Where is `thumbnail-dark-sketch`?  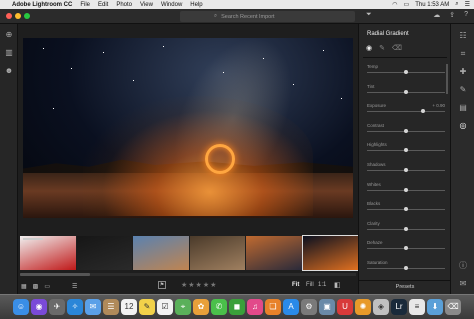
thumbnail-dark-sketch is located at coordinates (104, 253).